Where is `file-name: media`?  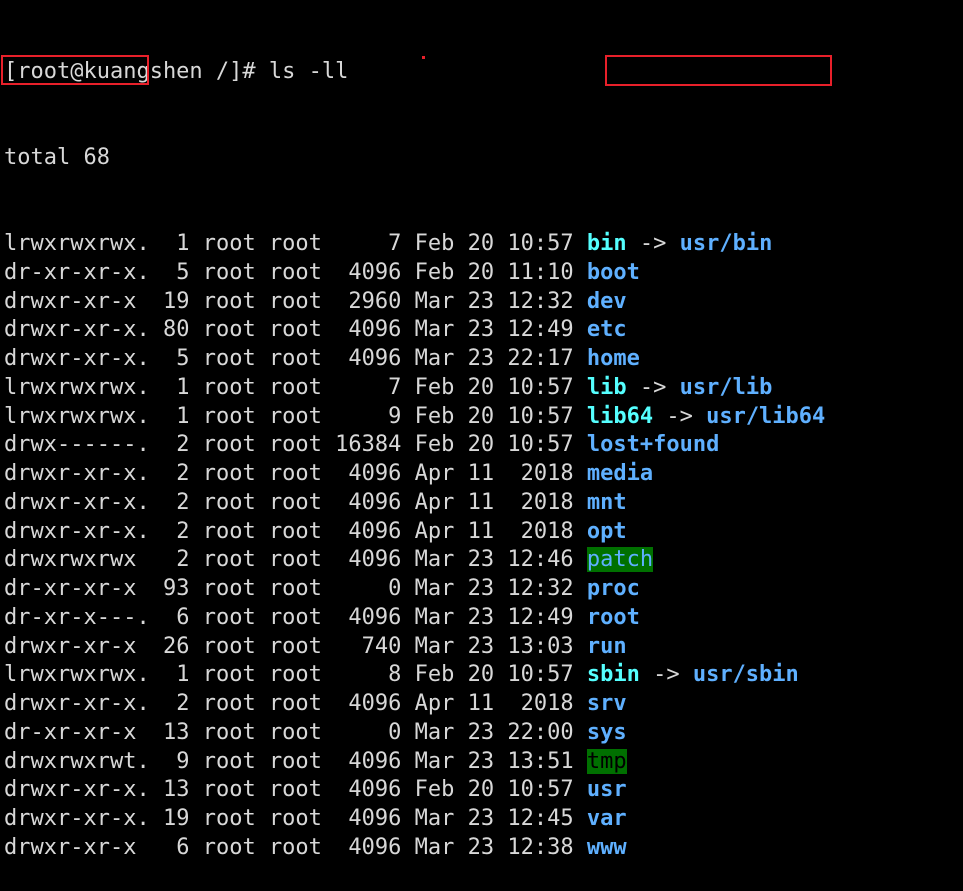 file-name: media is located at coordinates (620, 473).